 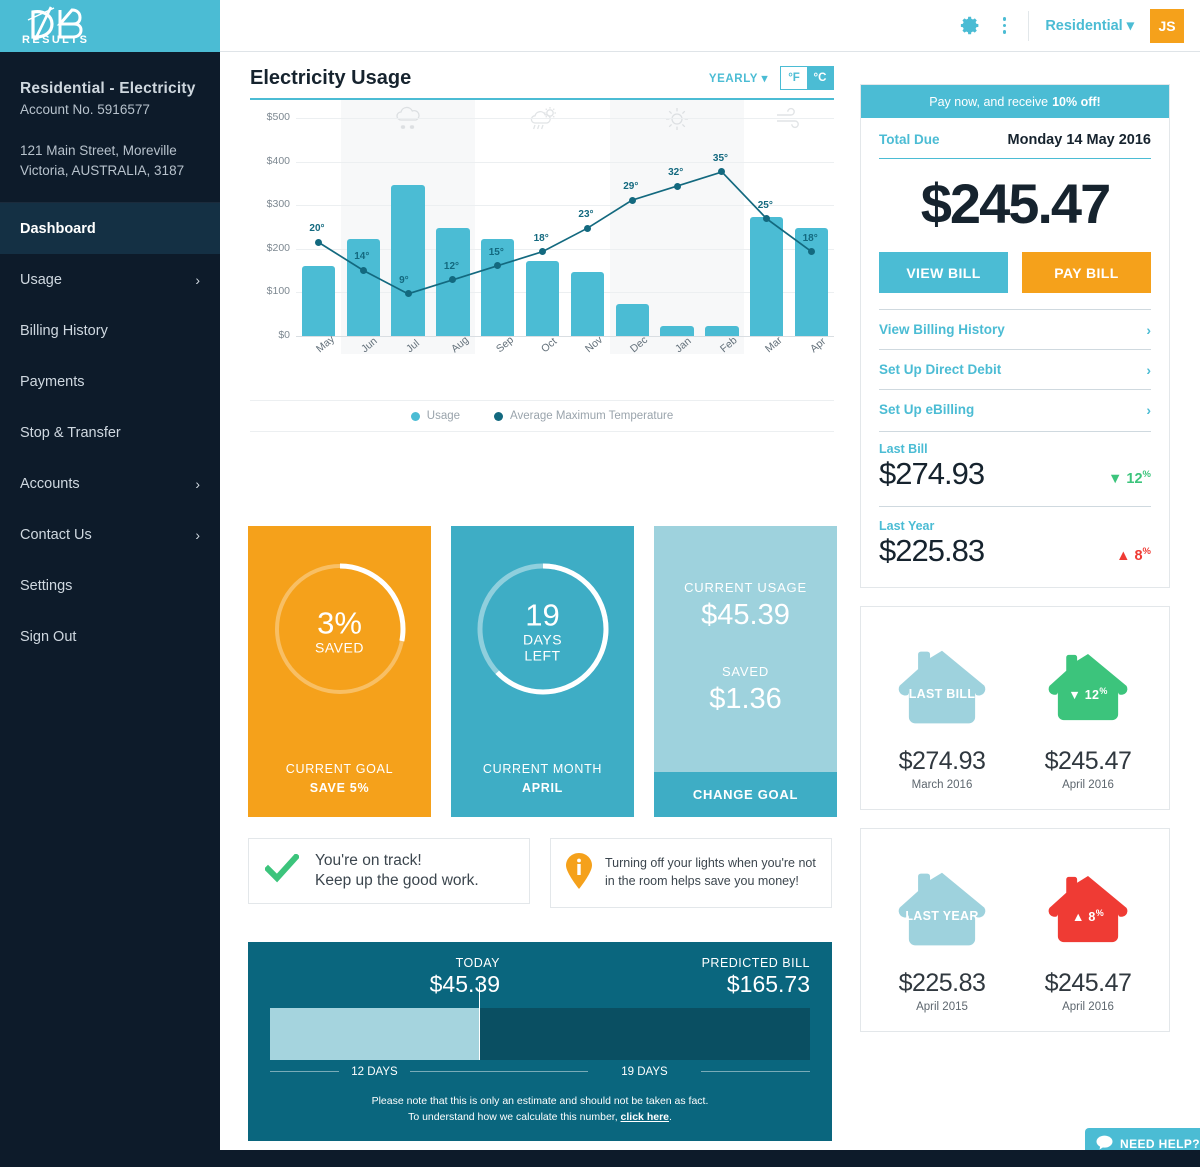 I want to click on legend-item: Average Maximum Temperature, so click(x=583, y=416).